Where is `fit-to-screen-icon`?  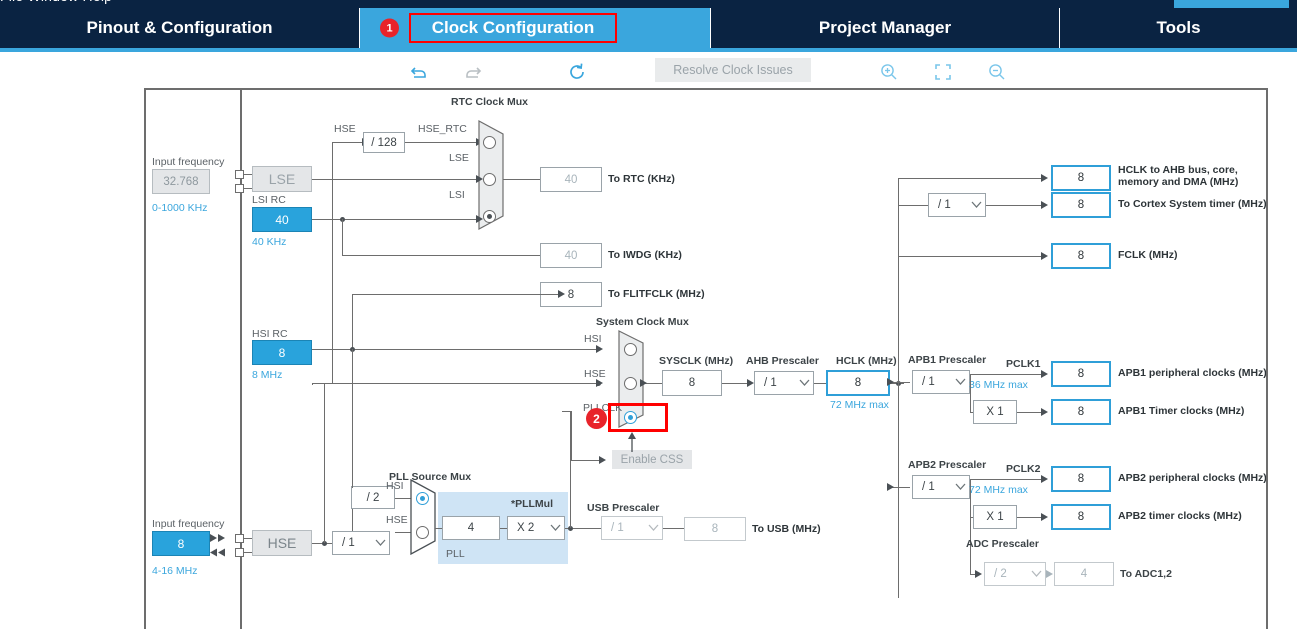
fit-to-screen-icon is located at coordinates (943, 72).